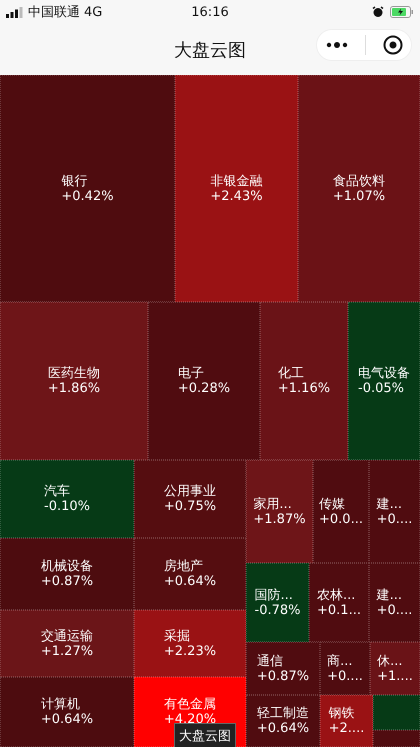 The image size is (420, 747). I want to click on sector-change: +1.27%, so click(67, 651).